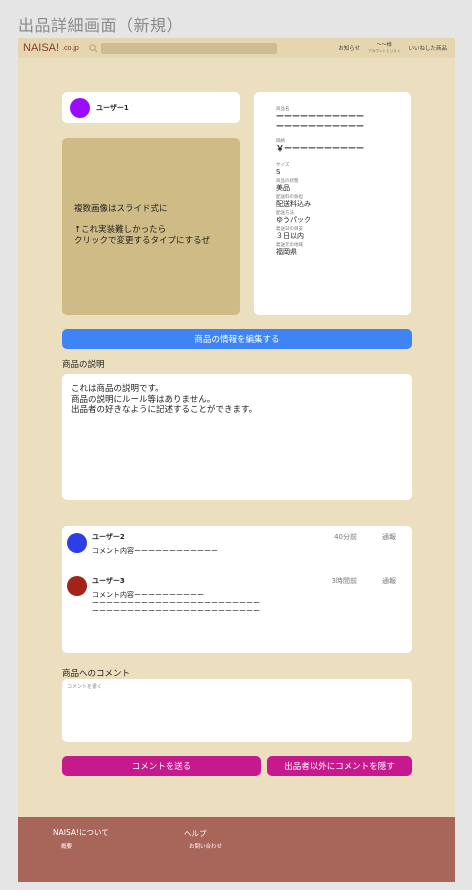  What do you see at coordinates (81, 832) in the screenshot?
I see `footer-about-title: NAISA!について` at bounding box center [81, 832].